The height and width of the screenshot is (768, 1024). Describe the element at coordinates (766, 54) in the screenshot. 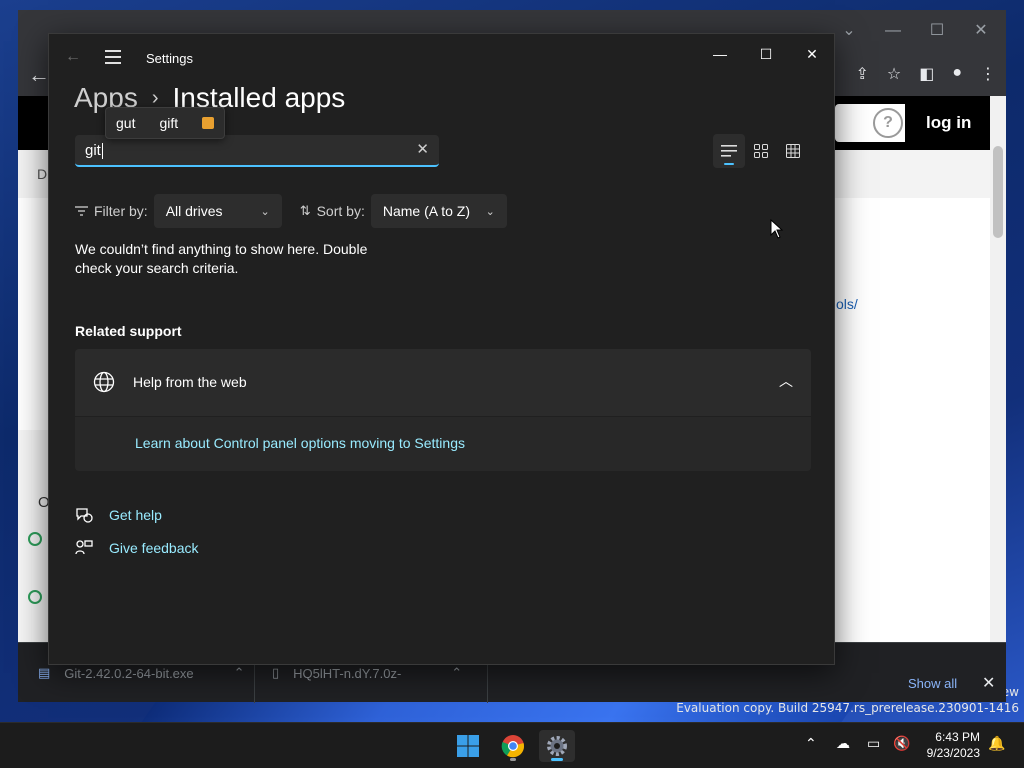

I see `maximize-button: ☐` at that location.